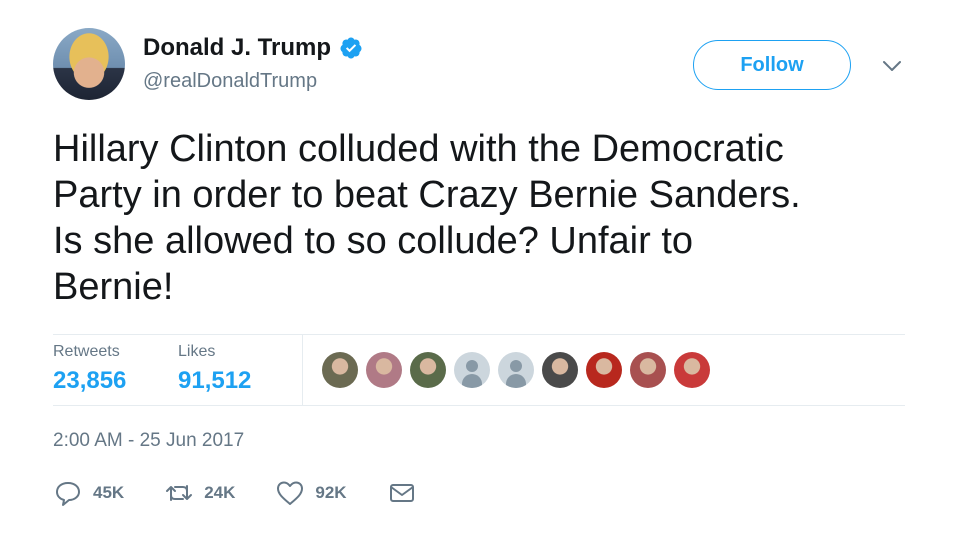 This screenshot has height=541, width=960. I want to click on retweets-label: Retweets, so click(86, 351).